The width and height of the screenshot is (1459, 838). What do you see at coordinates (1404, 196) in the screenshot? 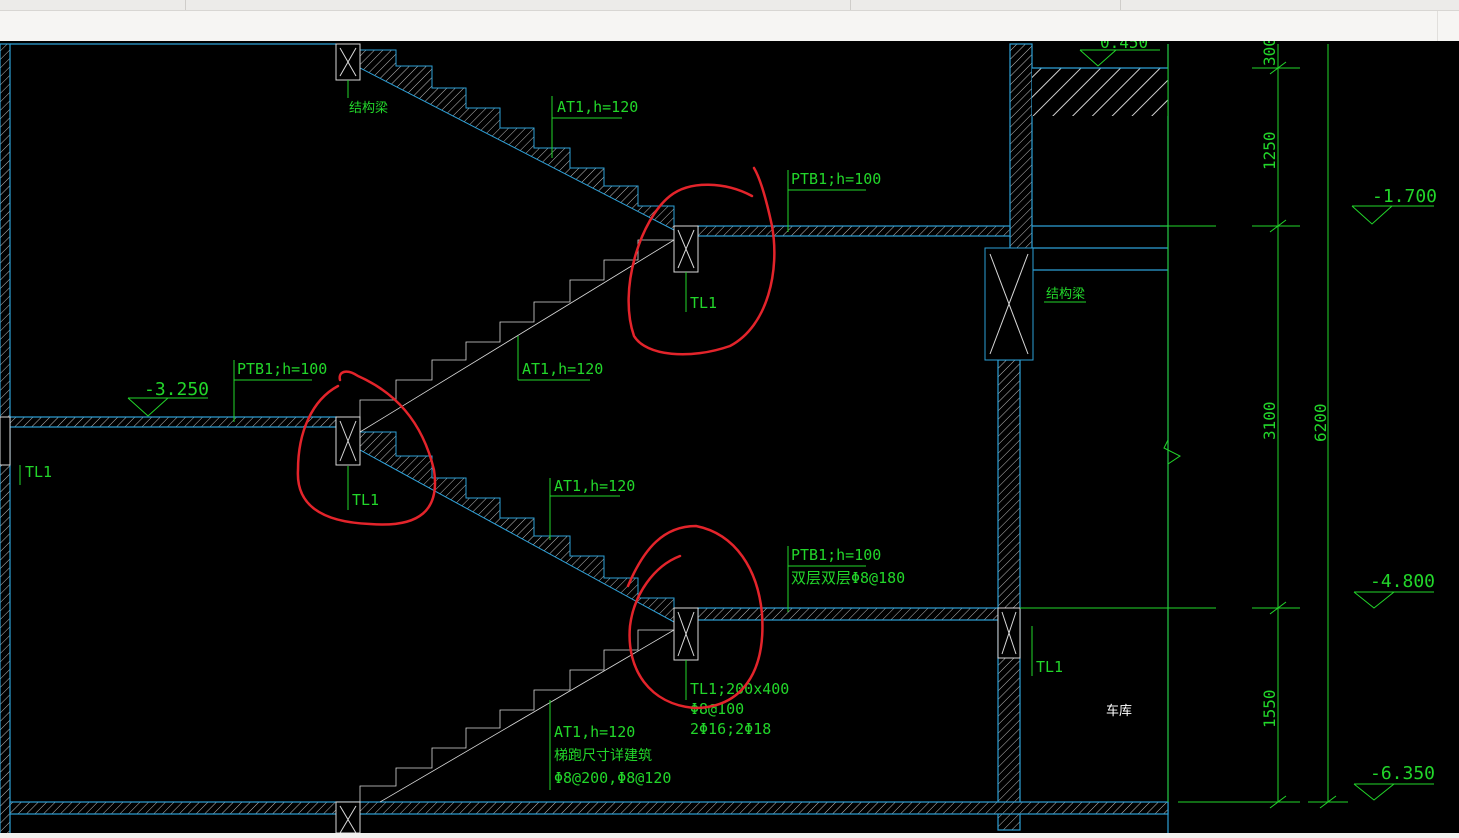
I see `elevation-1700: -1.700` at bounding box center [1404, 196].